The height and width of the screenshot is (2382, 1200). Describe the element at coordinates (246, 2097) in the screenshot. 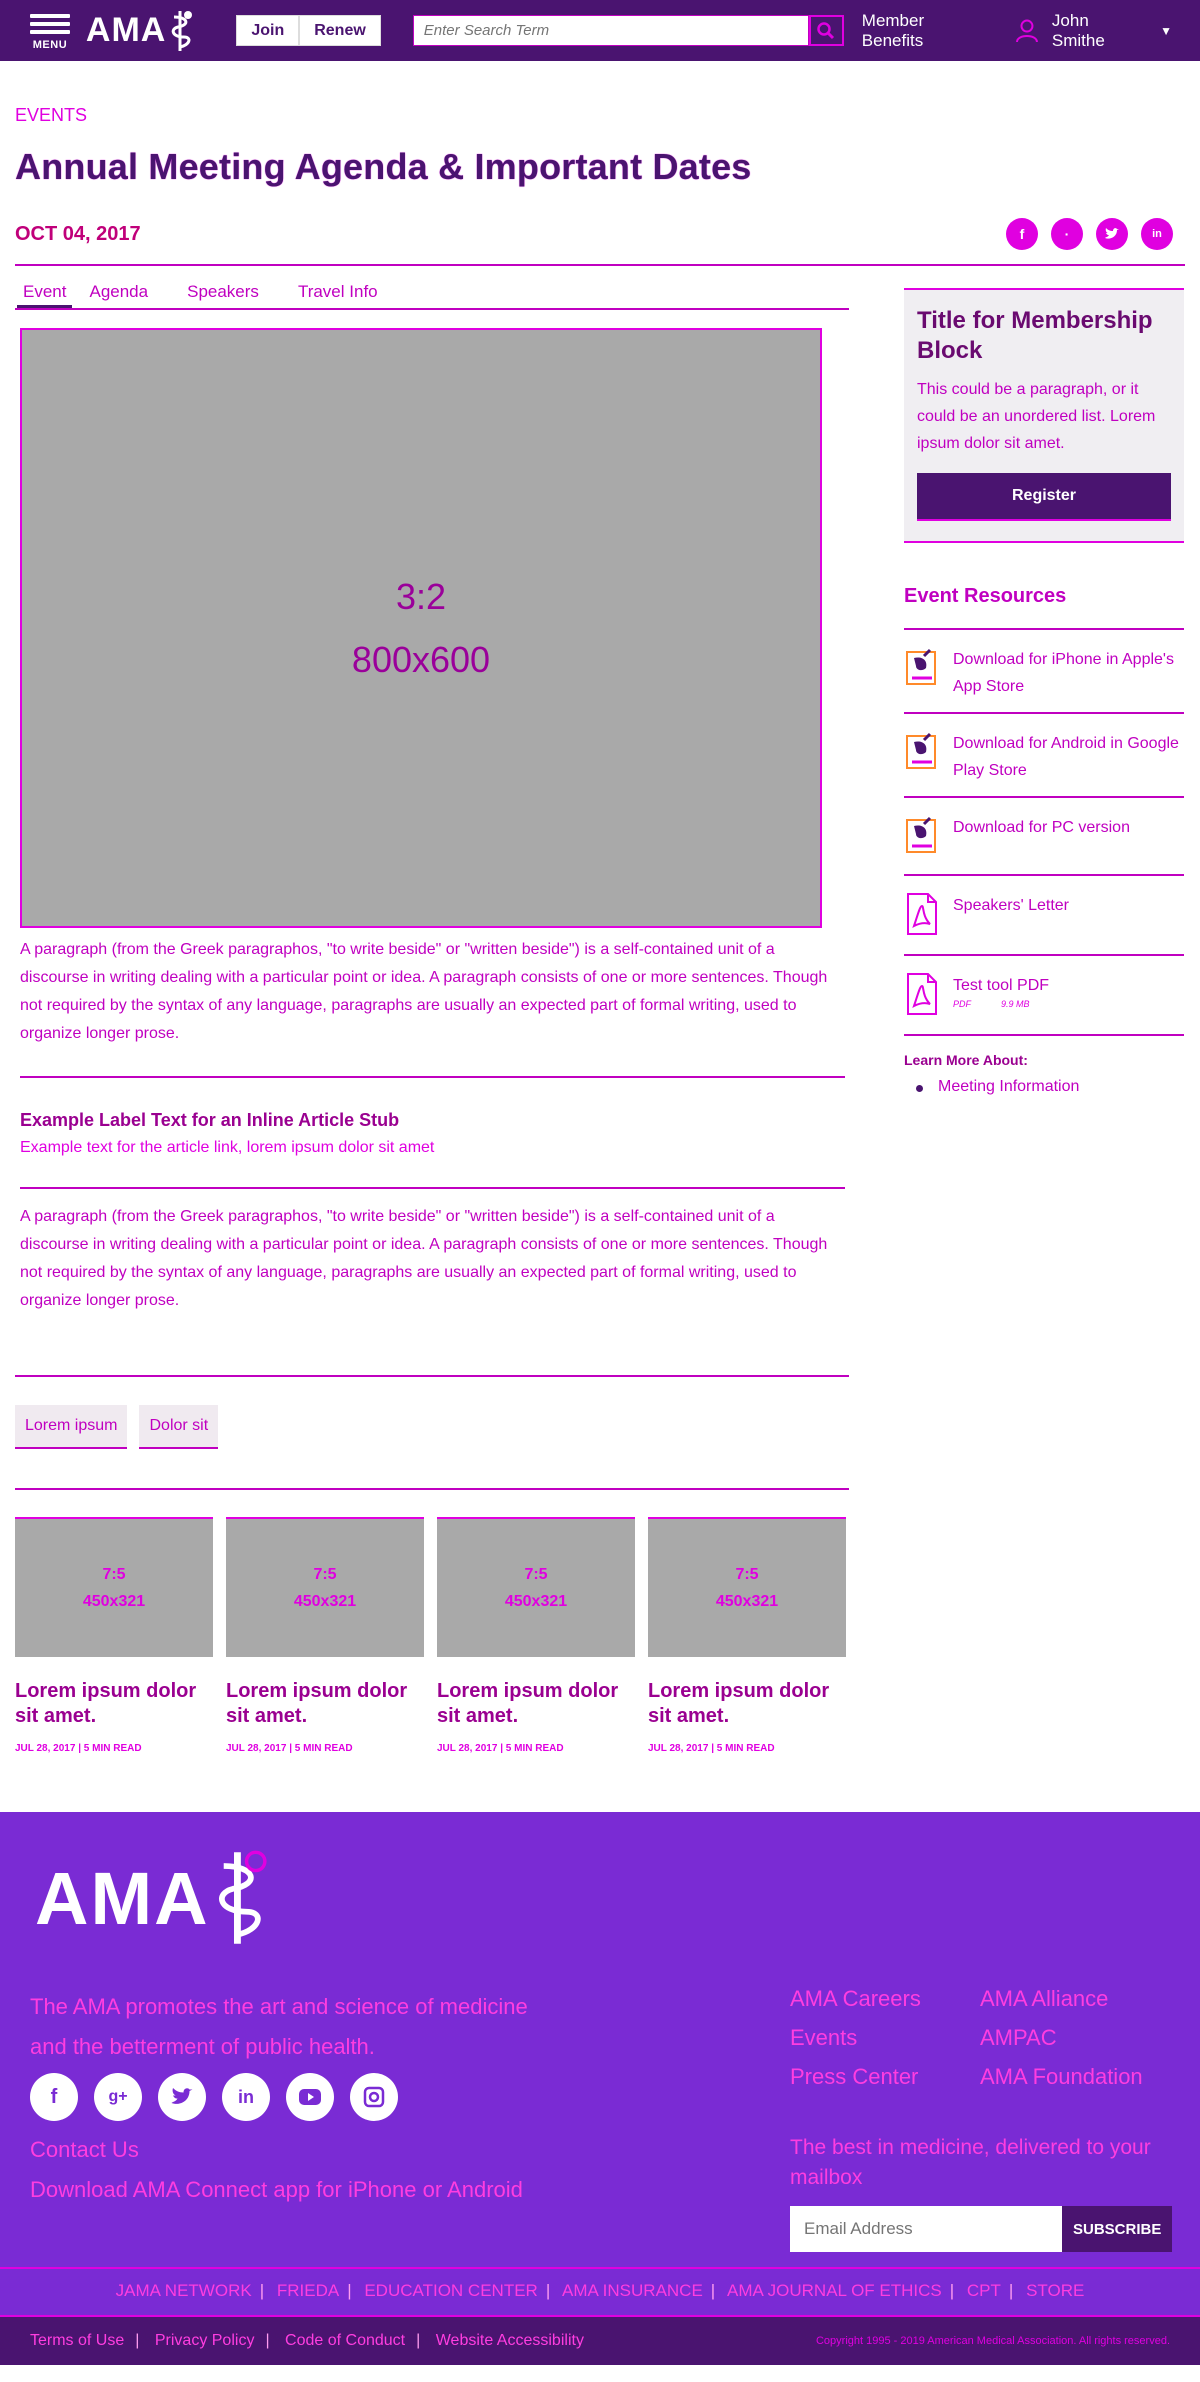

I see `linkedin-icon: in` at that location.